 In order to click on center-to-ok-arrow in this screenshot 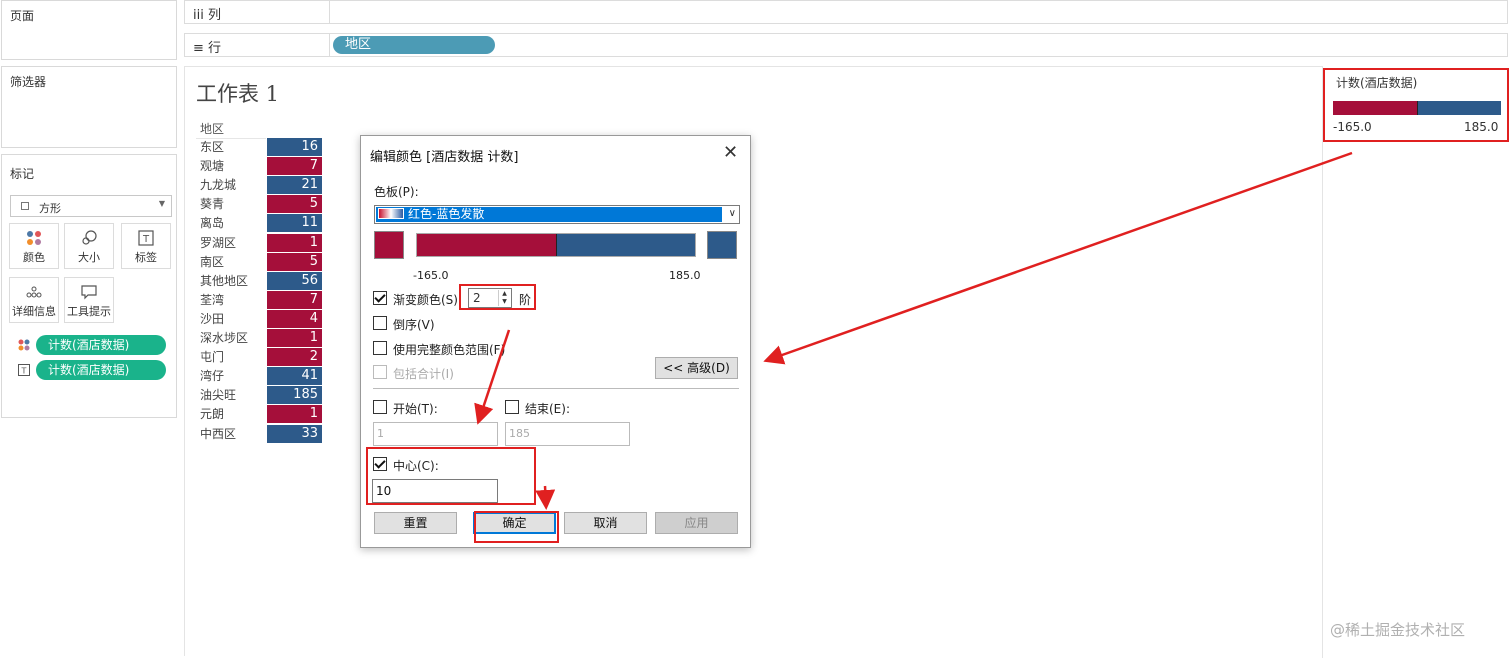, I will do `click(545, 497)`.